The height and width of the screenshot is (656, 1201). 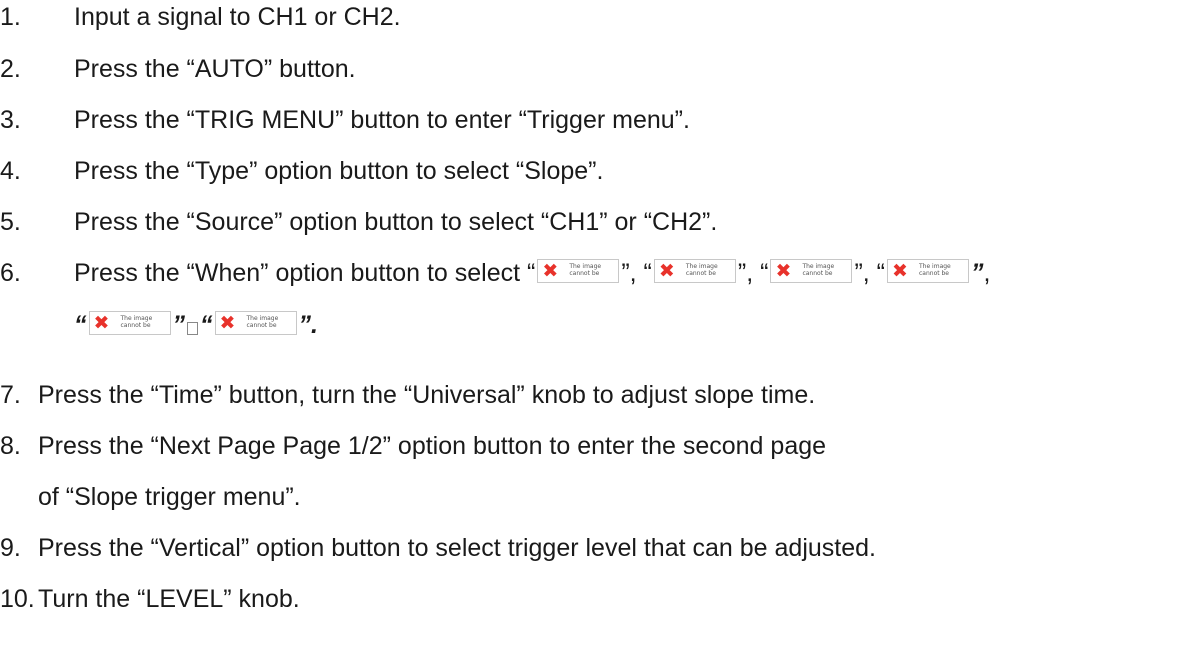 I want to click on step-number: 3., so click(x=10, y=120).